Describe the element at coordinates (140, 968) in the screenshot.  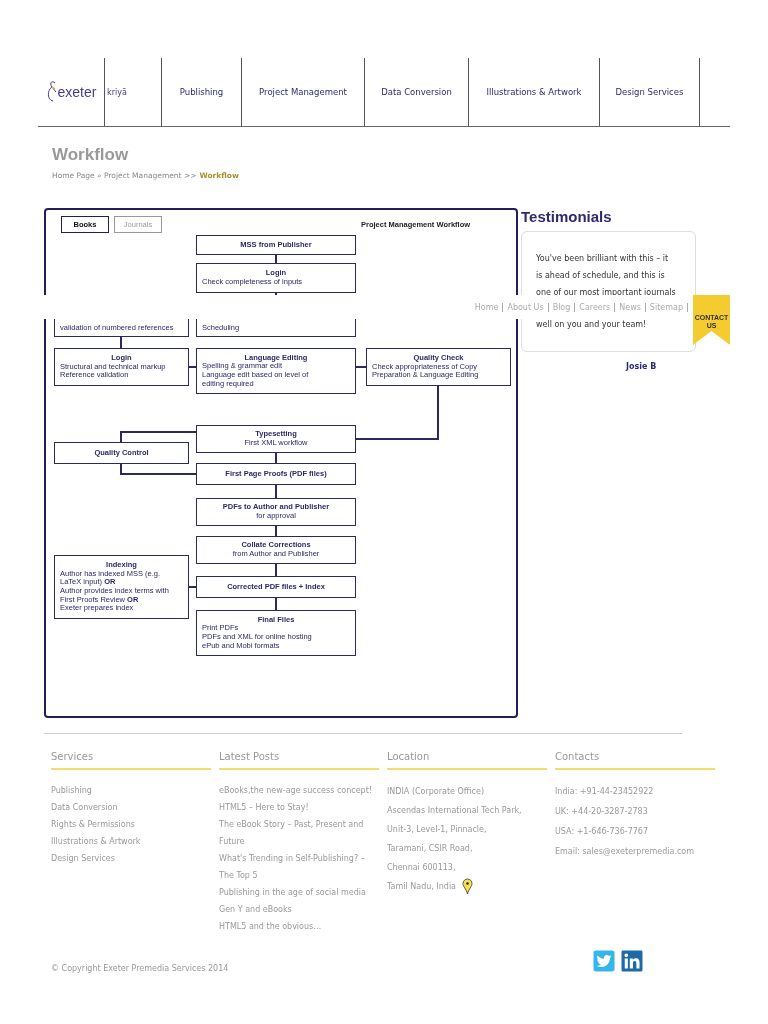
I see `copyright-text: © Copyright Exeter Premedia Services 2014` at that location.